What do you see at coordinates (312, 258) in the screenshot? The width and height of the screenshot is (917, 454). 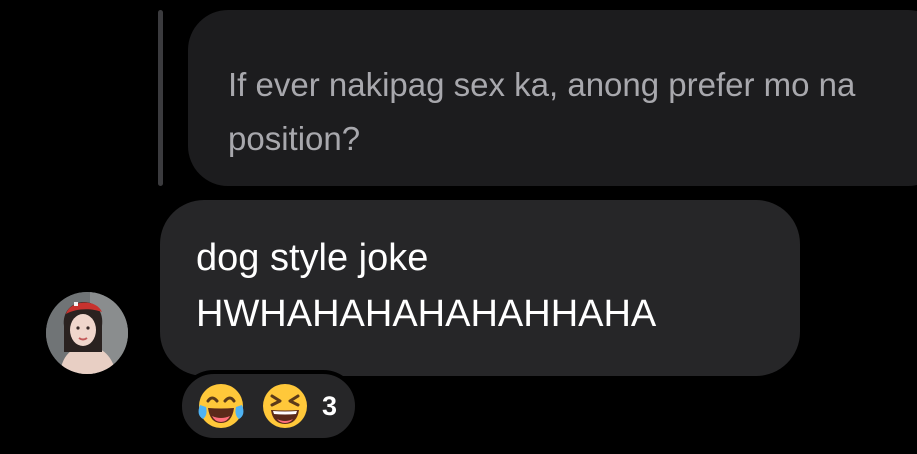 I see `message-line-1: dog style joke` at bounding box center [312, 258].